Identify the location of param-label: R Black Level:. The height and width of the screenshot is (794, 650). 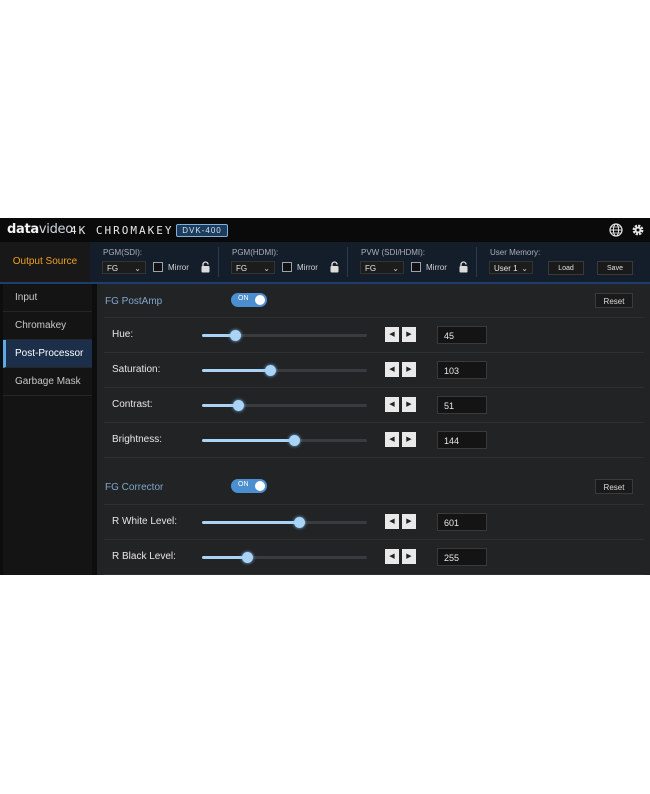
(144, 556).